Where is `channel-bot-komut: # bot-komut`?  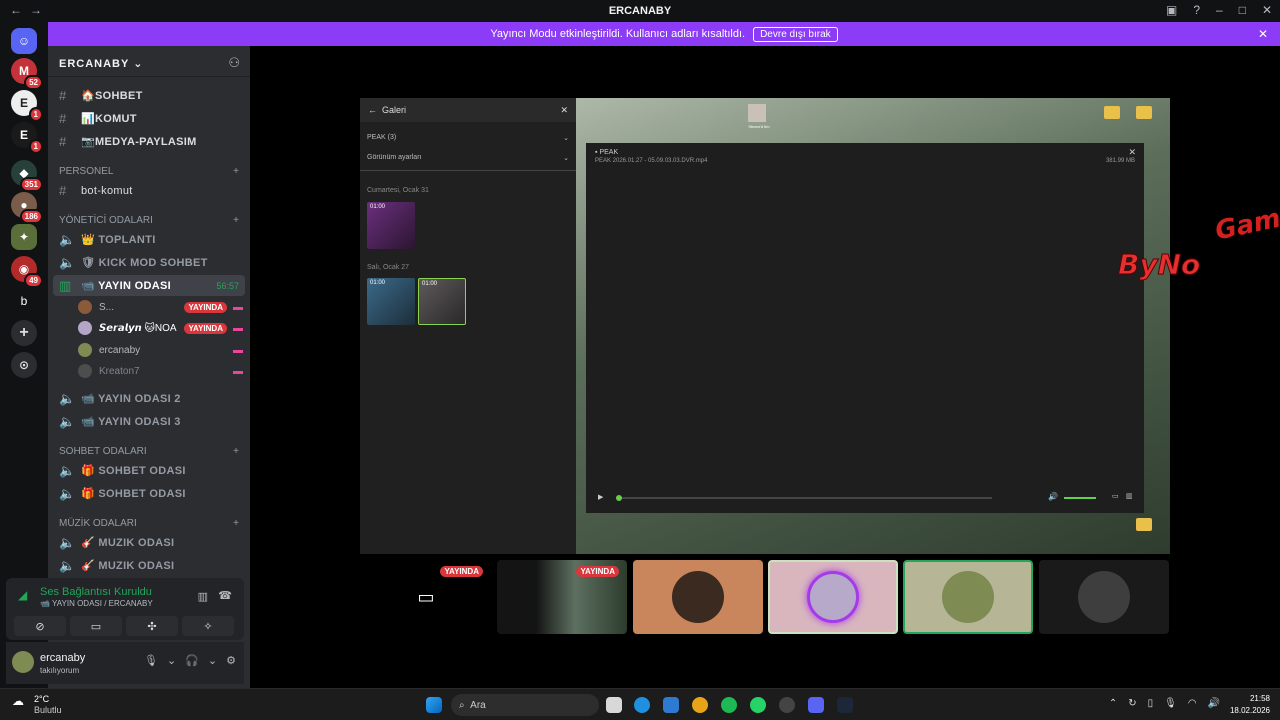
channel-bot-komut: # bot-komut is located at coordinates (149, 190).